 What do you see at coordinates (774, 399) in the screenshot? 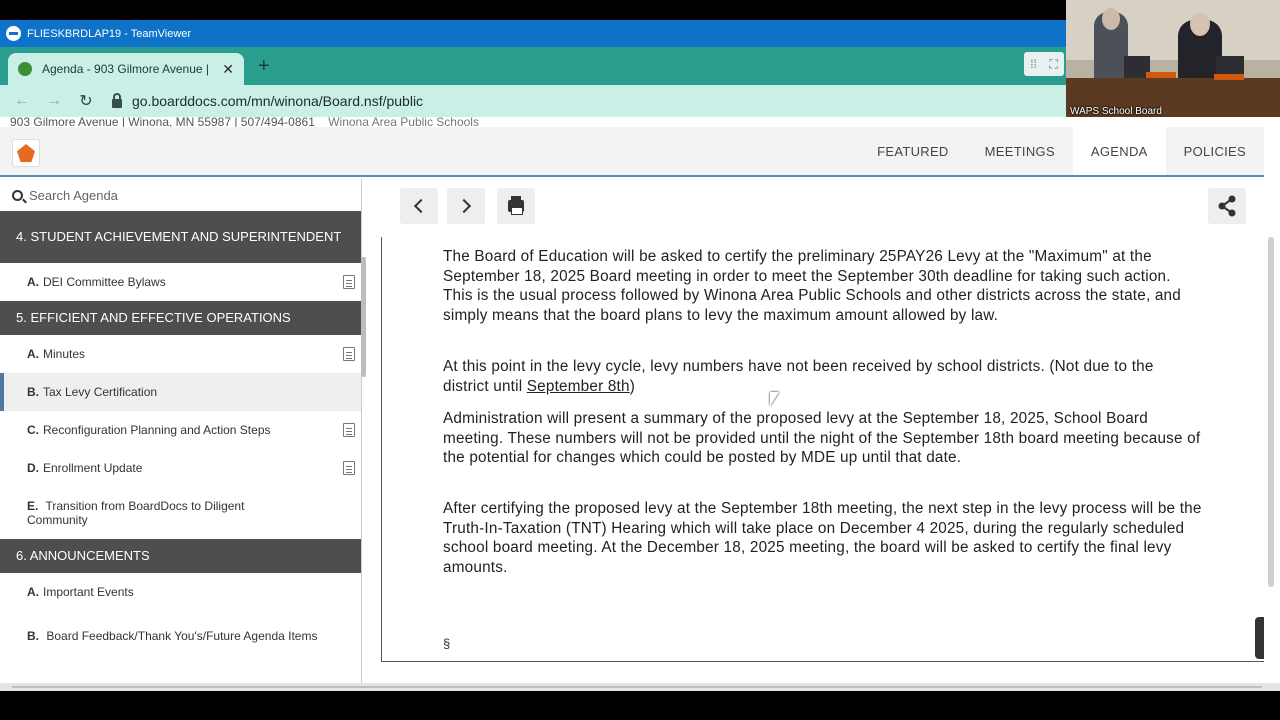
I see `mouse-cursor-icon` at bounding box center [774, 399].